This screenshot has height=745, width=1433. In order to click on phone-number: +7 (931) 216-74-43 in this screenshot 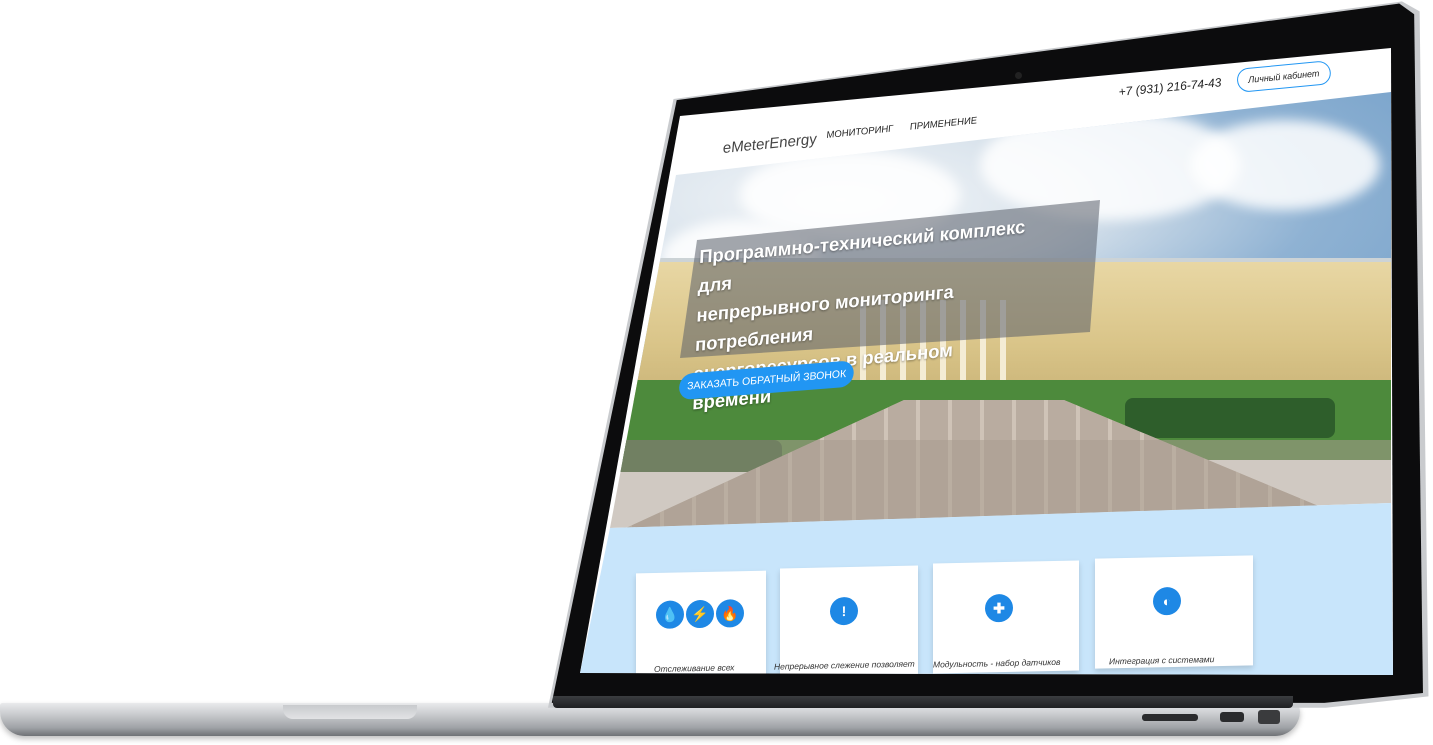, I will do `click(1170, 87)`.